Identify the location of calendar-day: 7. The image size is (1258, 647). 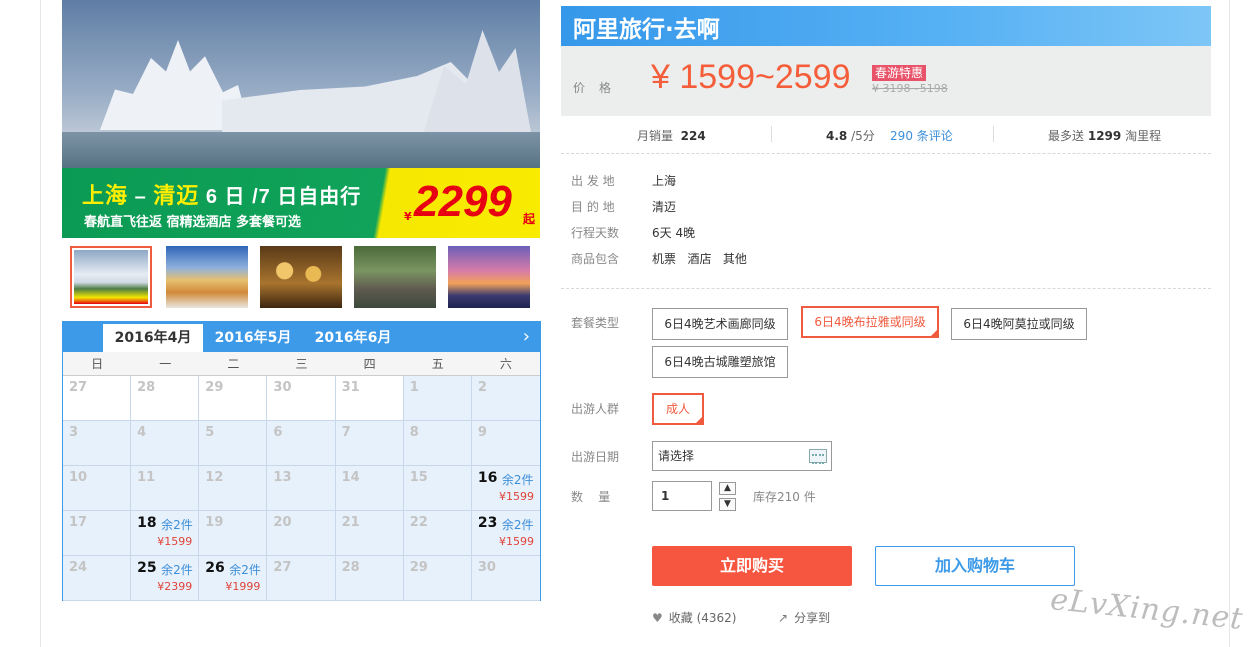
(369, 443).